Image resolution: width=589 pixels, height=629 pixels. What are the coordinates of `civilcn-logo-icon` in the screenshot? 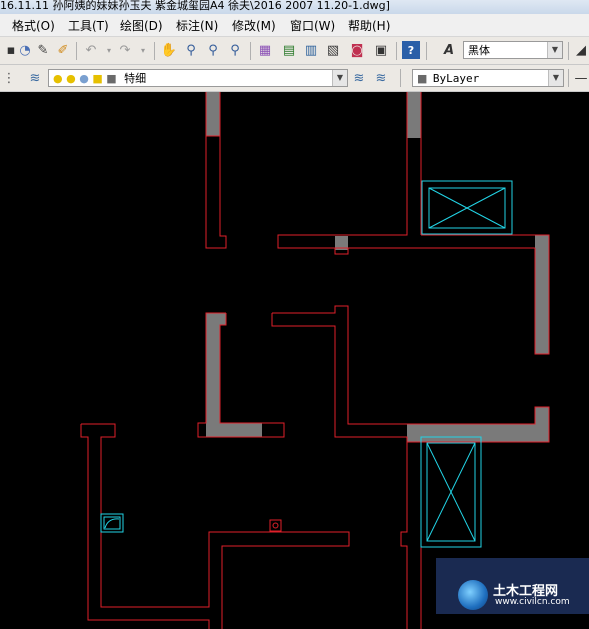 It's located at (473, 595).